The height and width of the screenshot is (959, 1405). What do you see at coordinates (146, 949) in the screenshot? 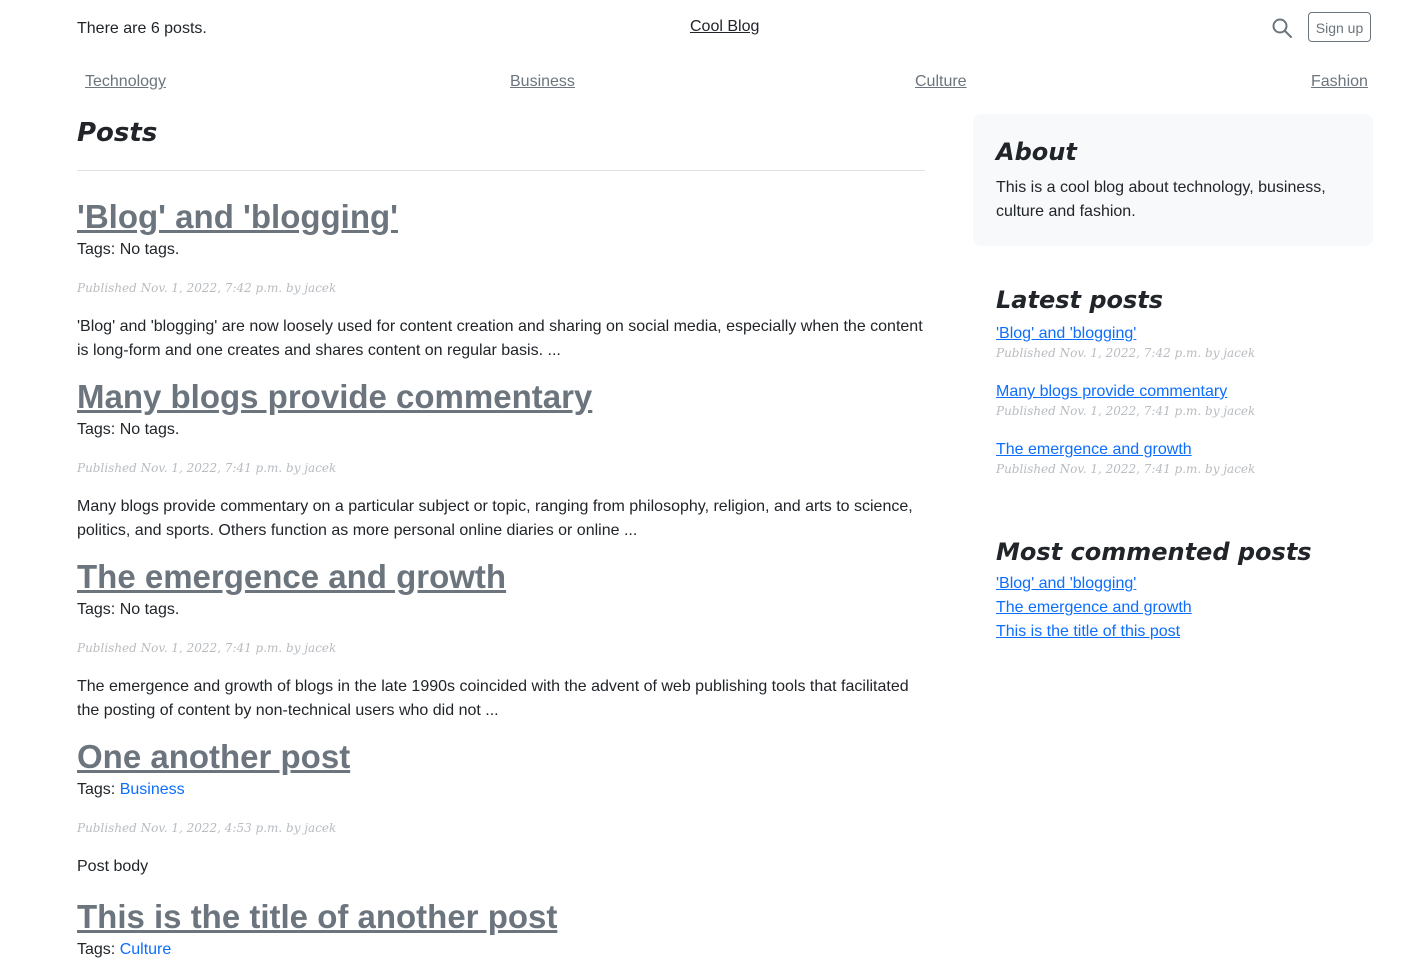
I see `tag-link: Culture` at bounding box center [146, 949].